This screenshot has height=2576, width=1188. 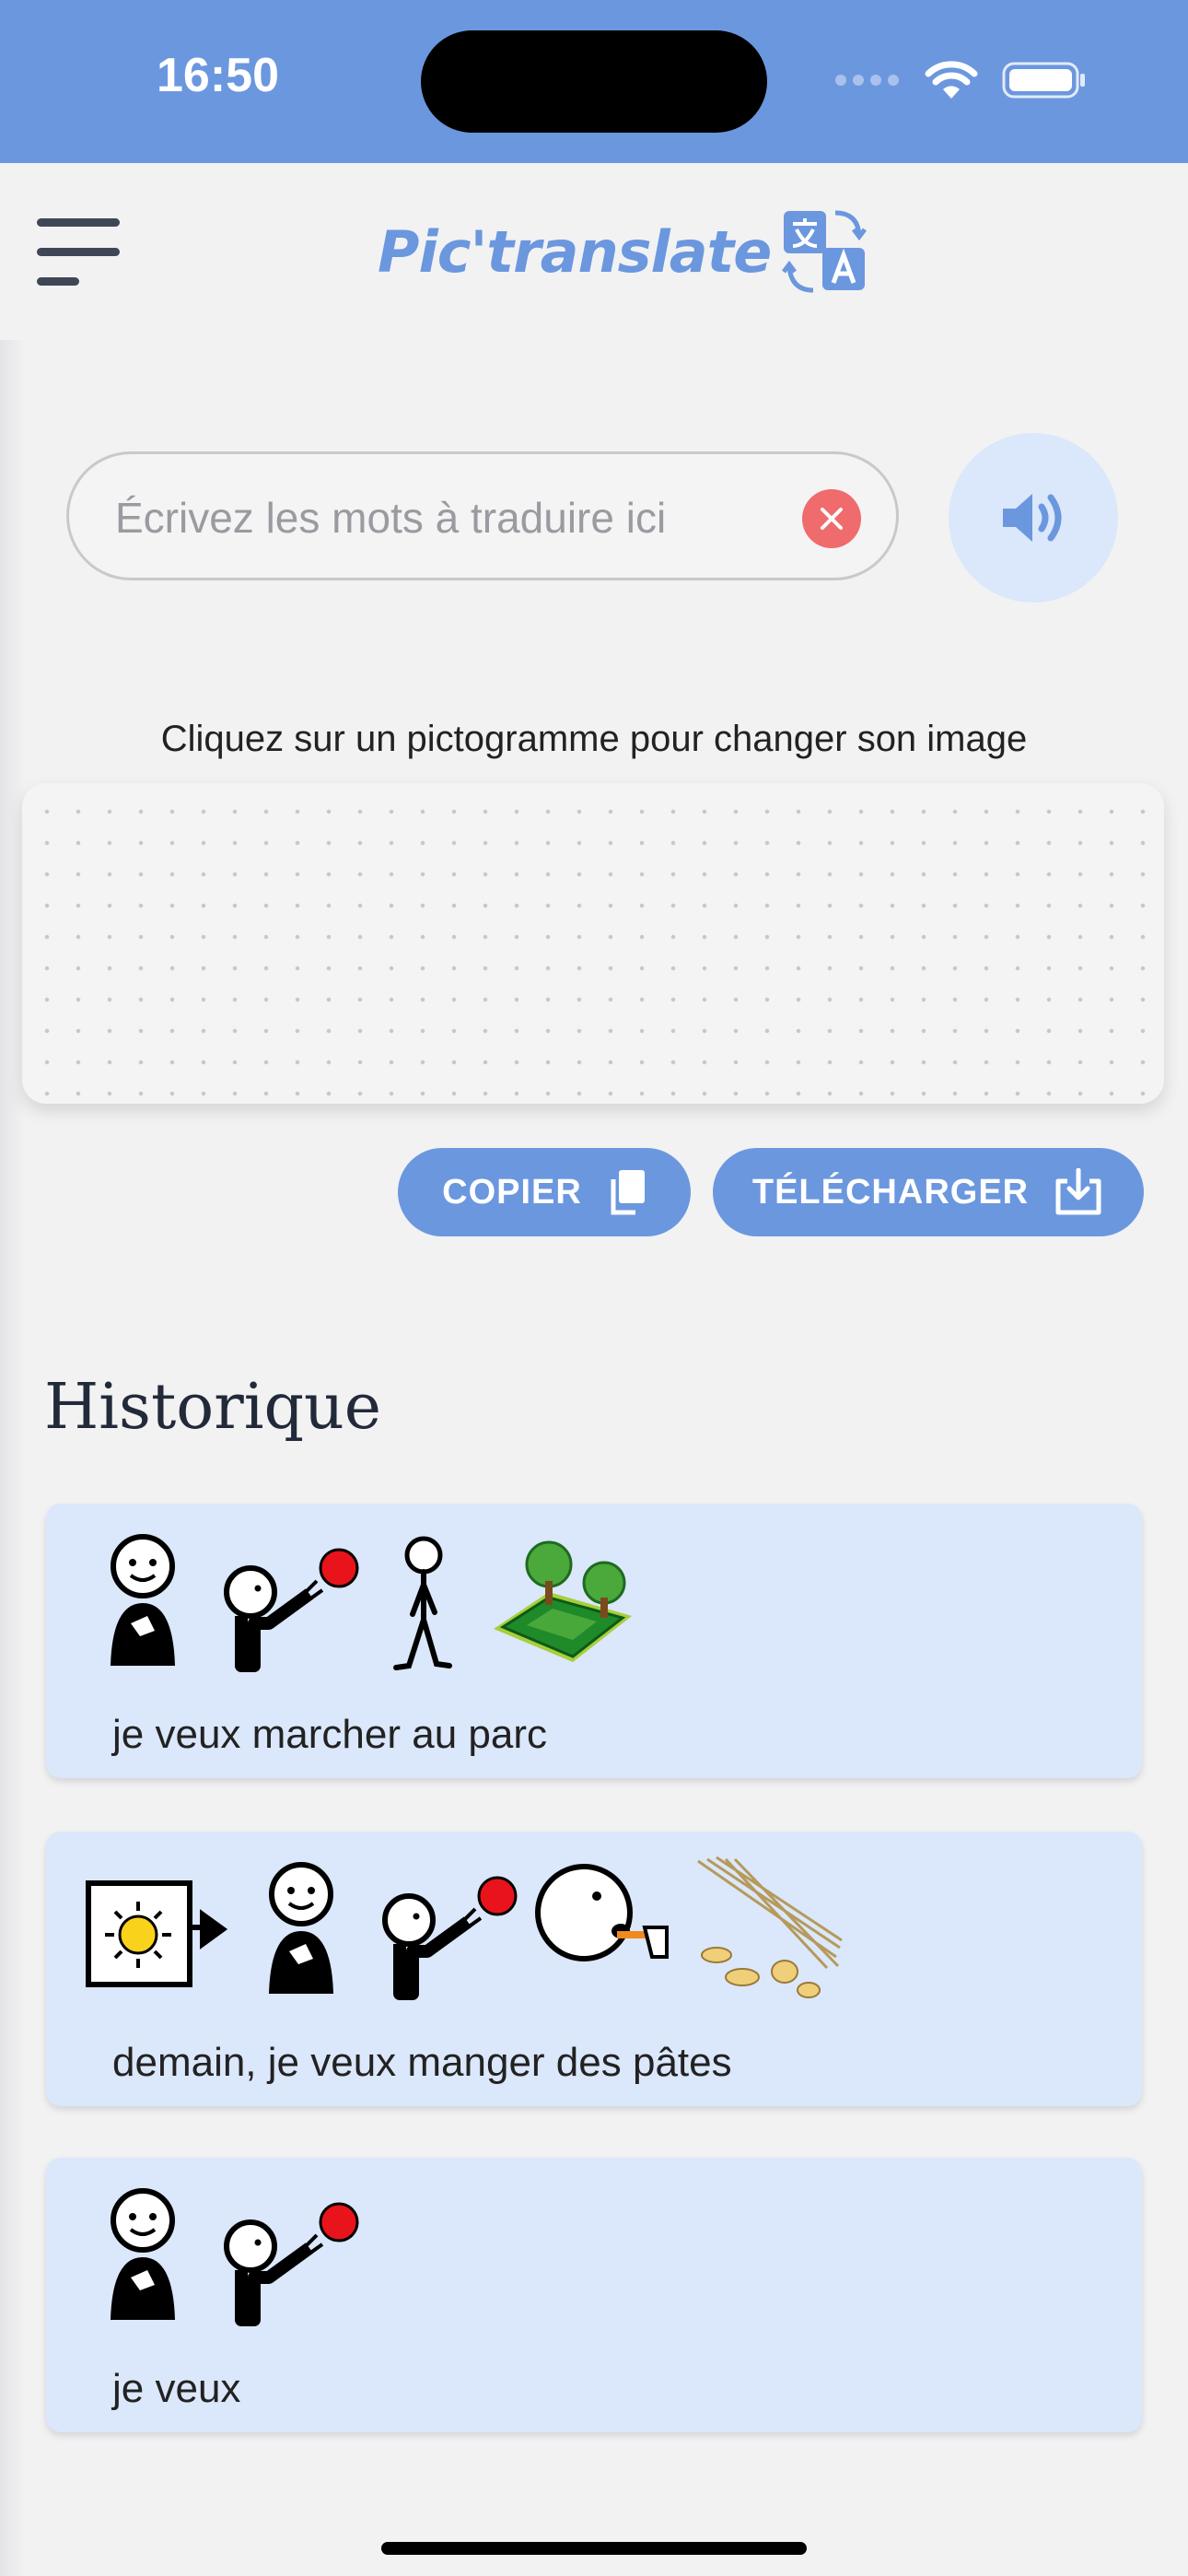 I want to click on dynamic-island, so click(x=594, y=81).